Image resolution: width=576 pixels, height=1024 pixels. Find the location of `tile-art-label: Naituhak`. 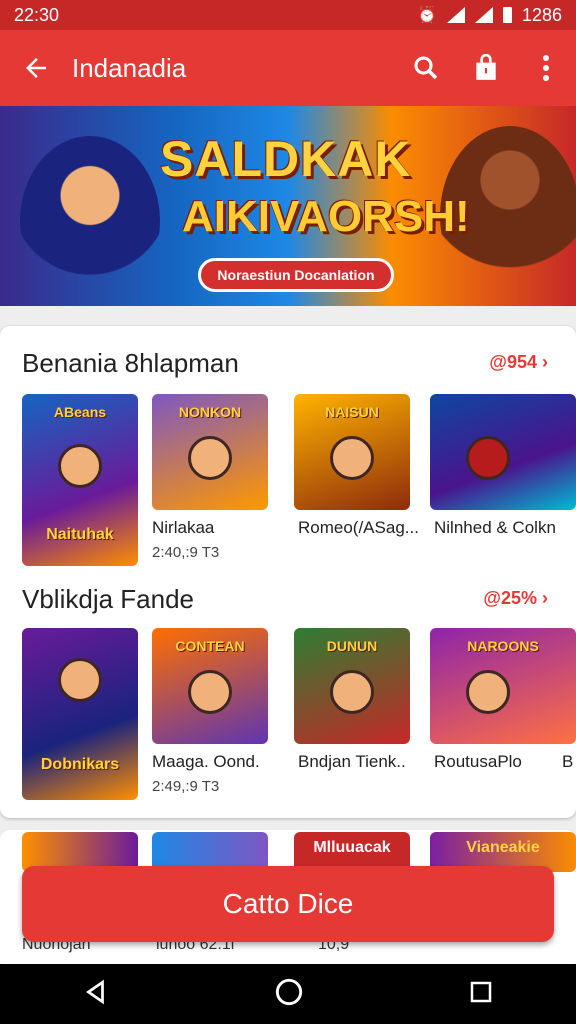

tile-art-label: Naituhak is located at coordinates (80, 534).